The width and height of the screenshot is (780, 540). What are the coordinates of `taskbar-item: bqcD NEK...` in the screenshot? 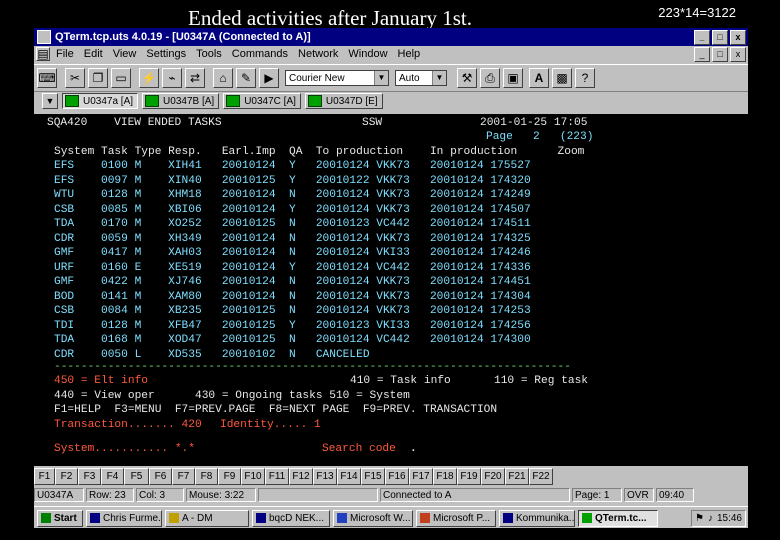 It's located at (291, 518).